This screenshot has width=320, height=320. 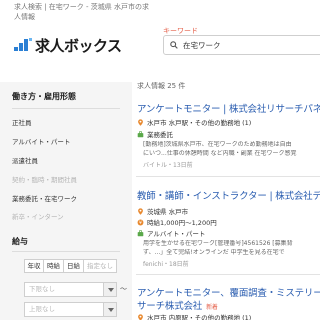 I want to click on job-excerpt: [勤務地]茨城県水戸市、在宅ワークのため勤務地は自由, so click(x=217, y=144).